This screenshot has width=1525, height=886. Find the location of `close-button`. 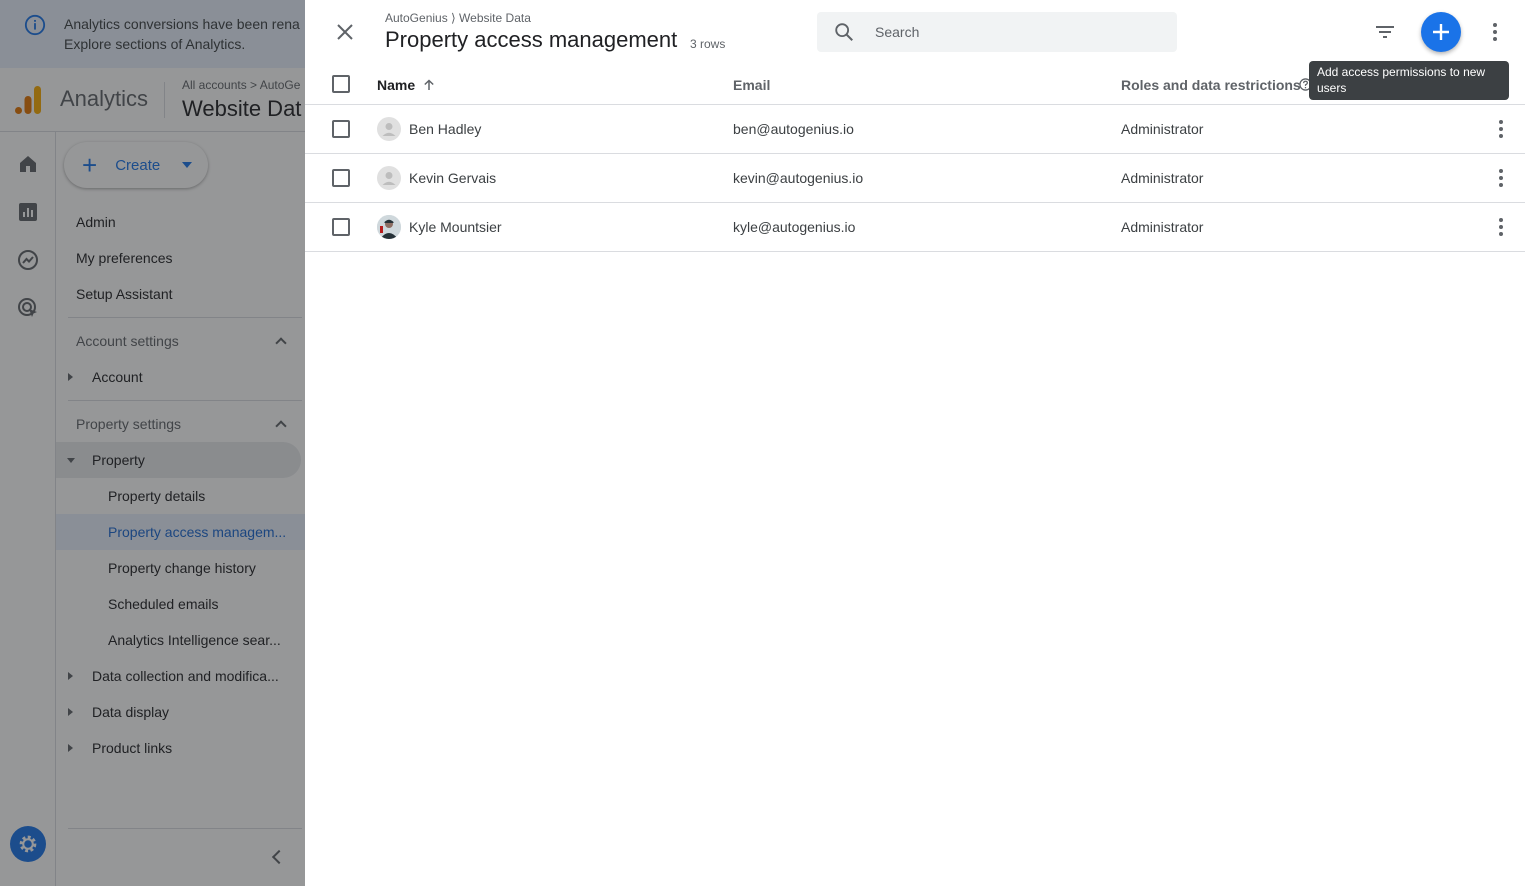

close-button is located at coordinates (345, 32).